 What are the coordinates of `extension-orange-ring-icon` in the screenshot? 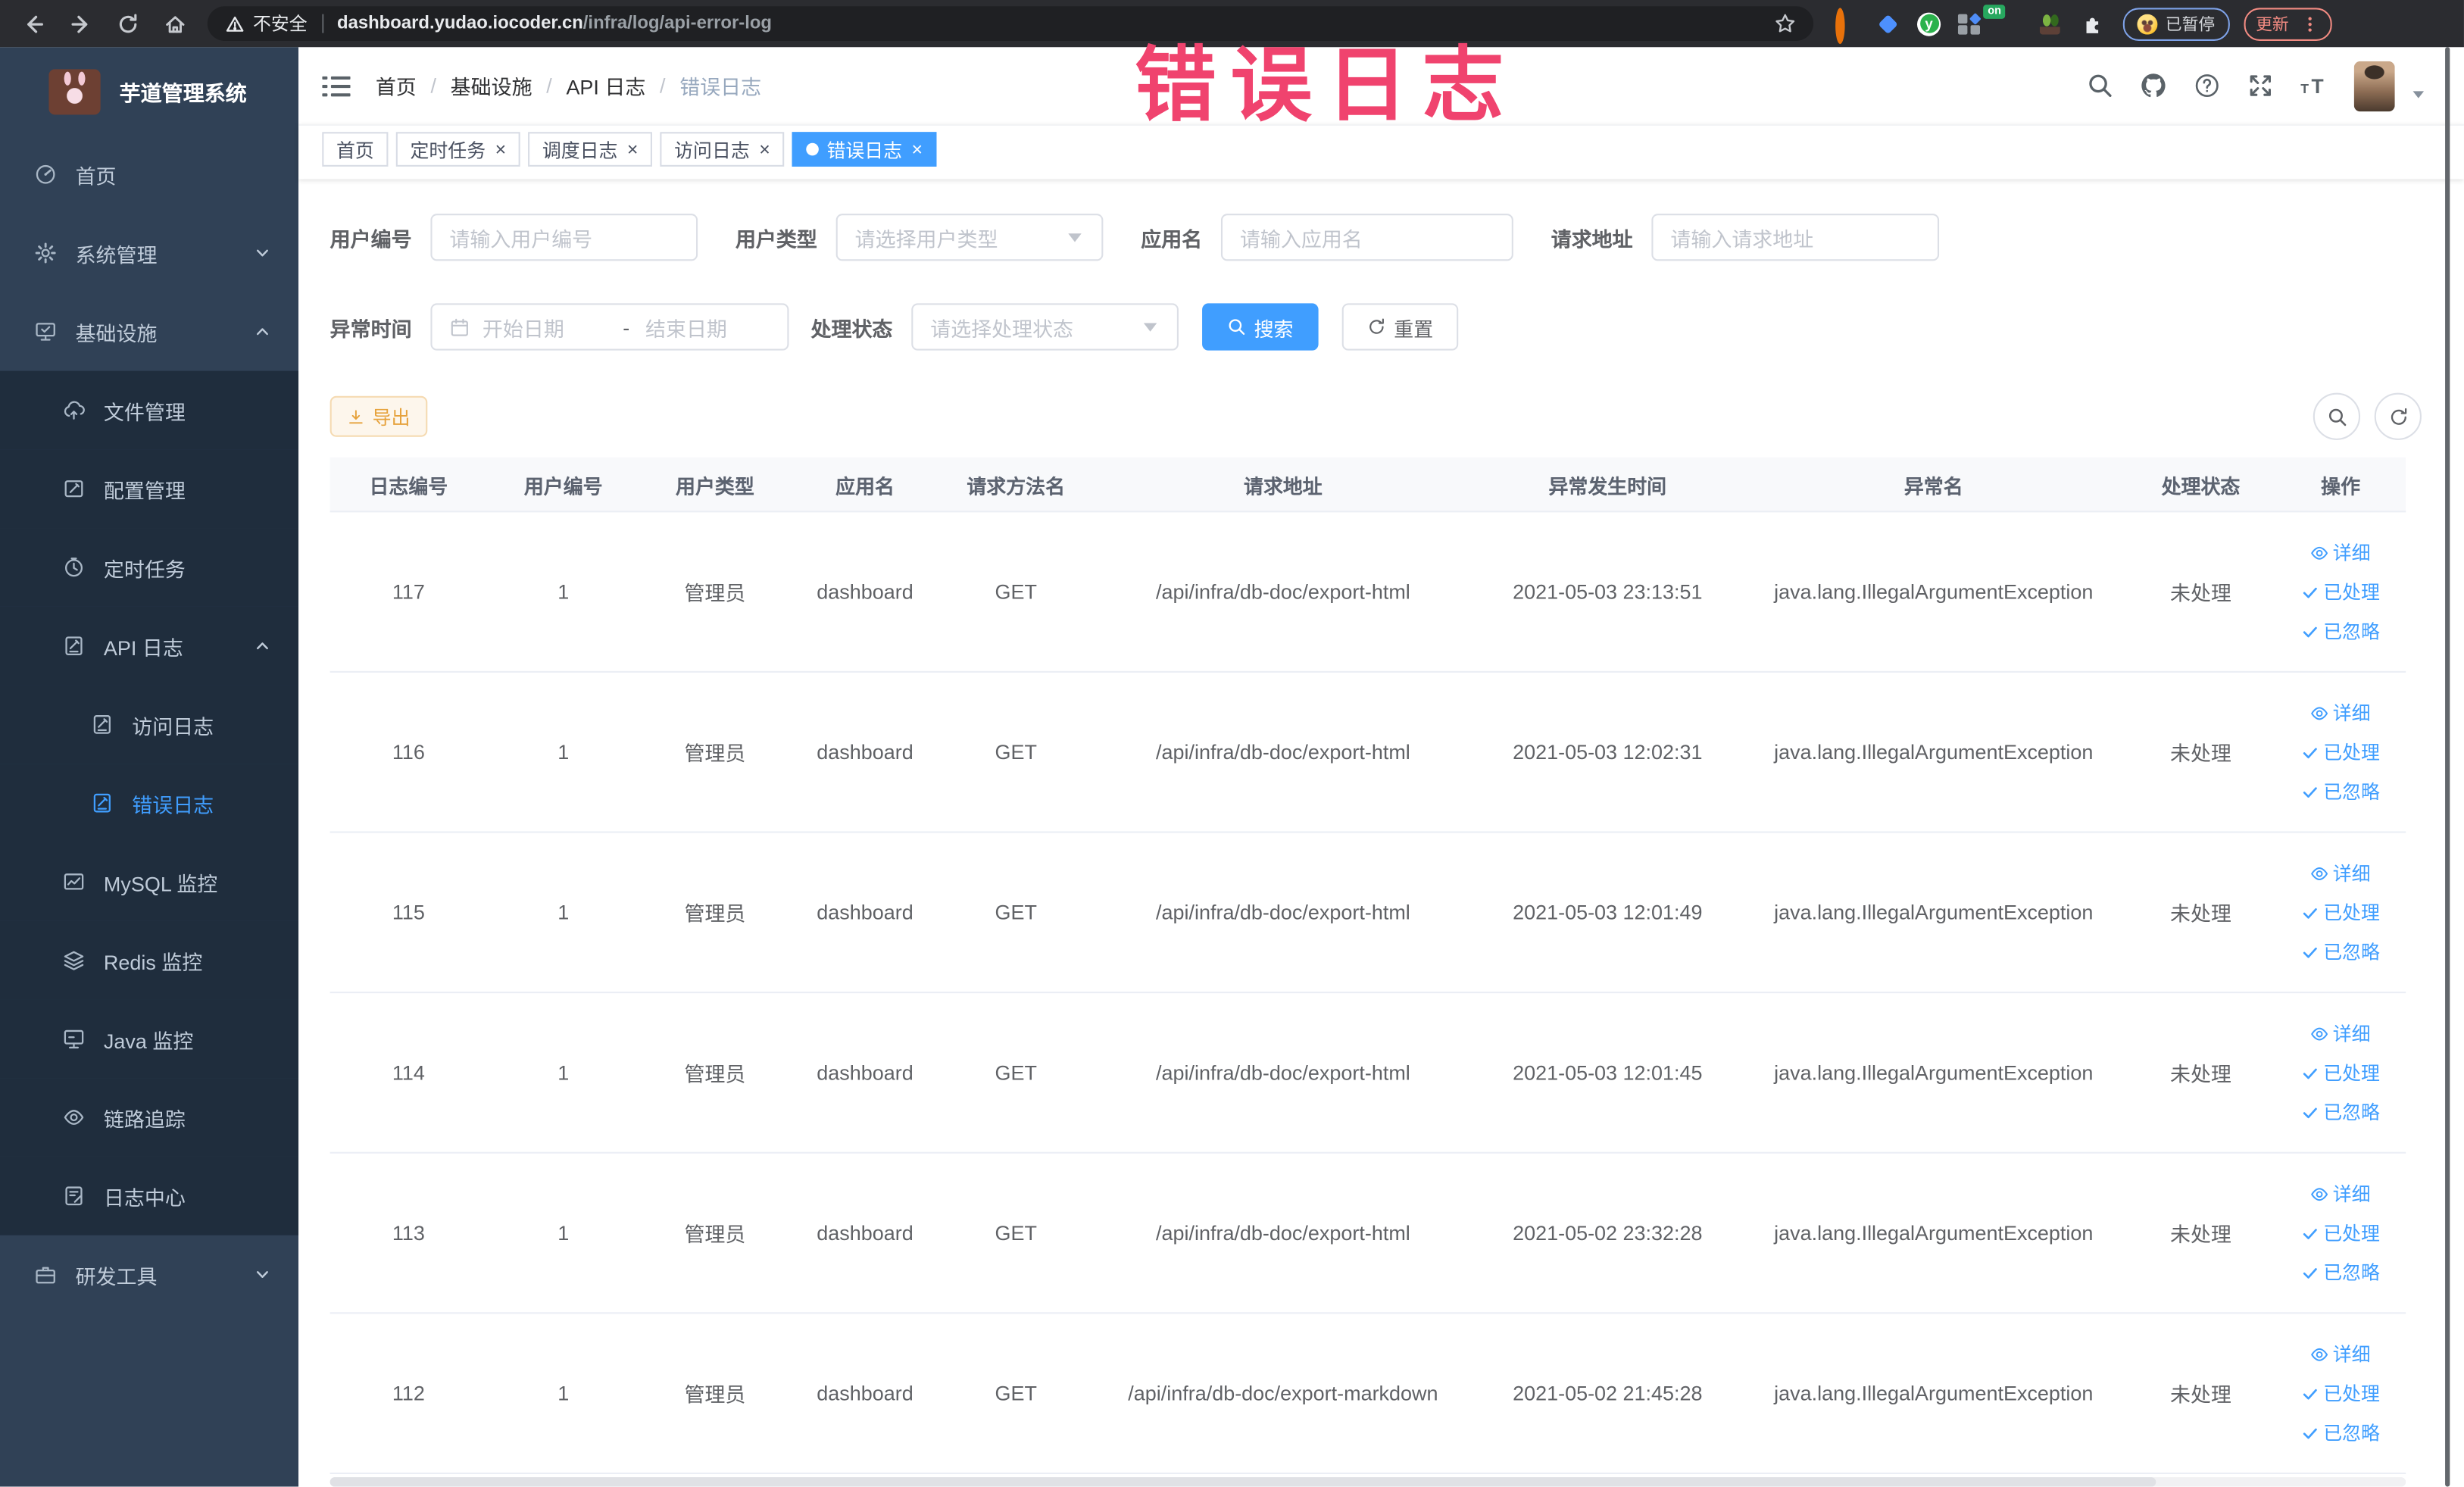 It's located at (1847, 25).